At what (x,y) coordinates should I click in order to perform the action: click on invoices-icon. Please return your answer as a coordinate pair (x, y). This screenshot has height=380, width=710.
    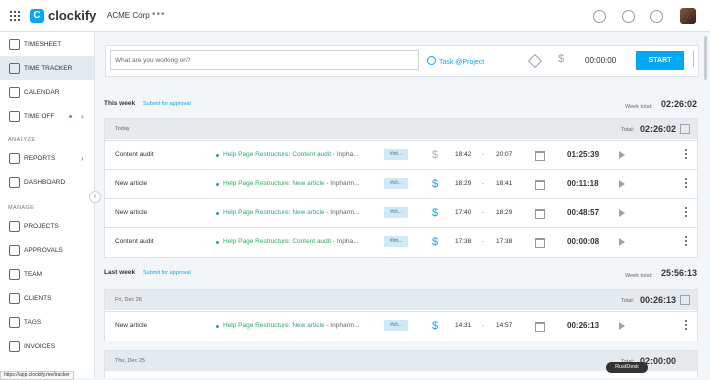
    Looking at the image, I should click on (14, 346).